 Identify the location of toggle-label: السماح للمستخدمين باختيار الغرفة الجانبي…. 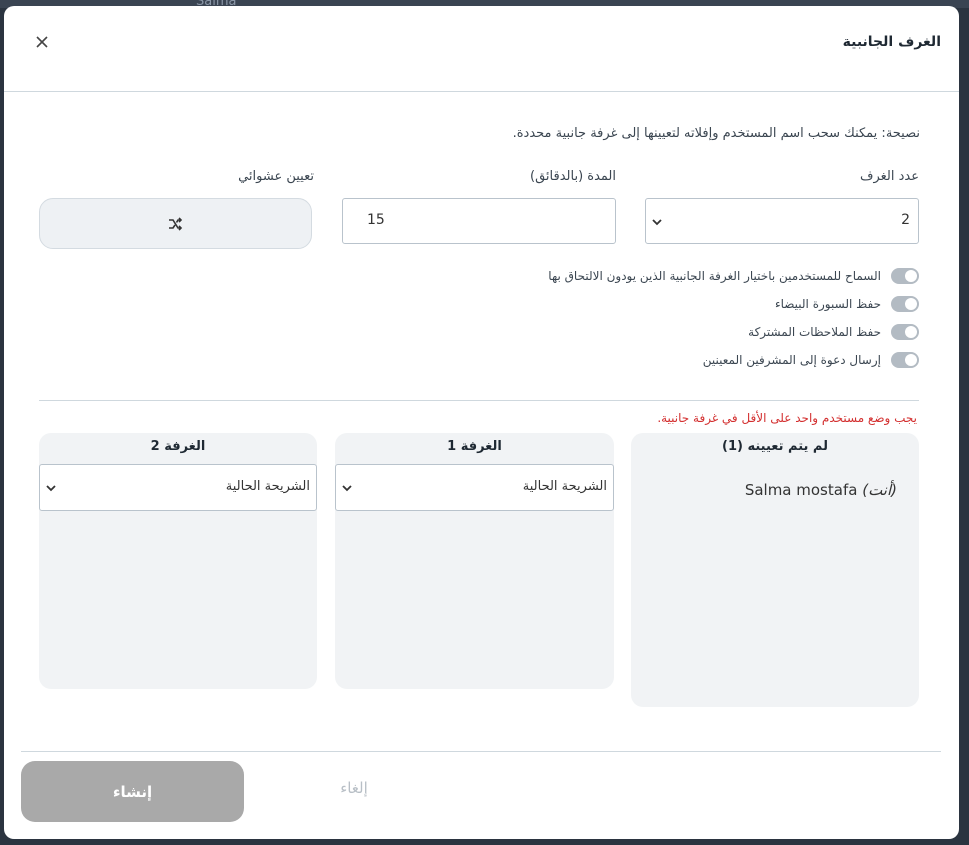
(714, 276).